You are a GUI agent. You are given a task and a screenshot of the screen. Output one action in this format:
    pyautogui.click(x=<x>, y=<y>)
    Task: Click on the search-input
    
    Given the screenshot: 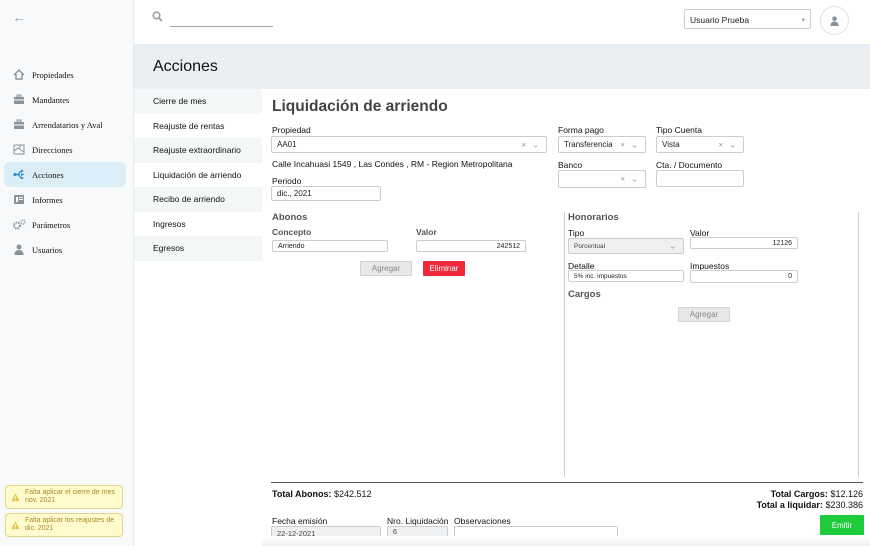 What is the action you would take?
    pyautogui.click(x=221, y=18)
    